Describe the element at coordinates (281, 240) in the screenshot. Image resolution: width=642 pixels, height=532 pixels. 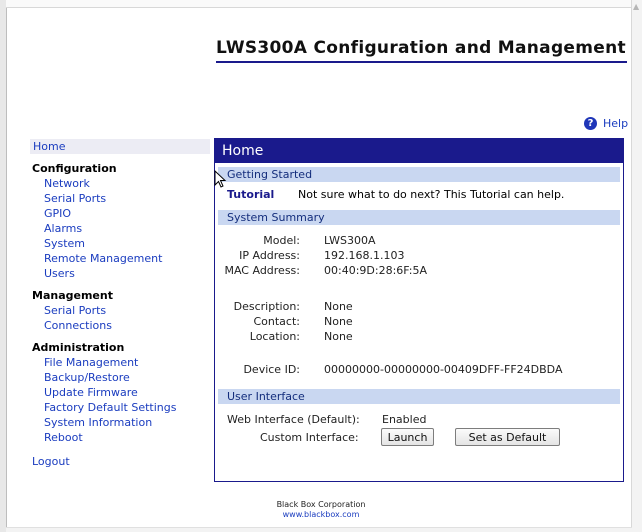
I see `model-label: Model:` at that location.